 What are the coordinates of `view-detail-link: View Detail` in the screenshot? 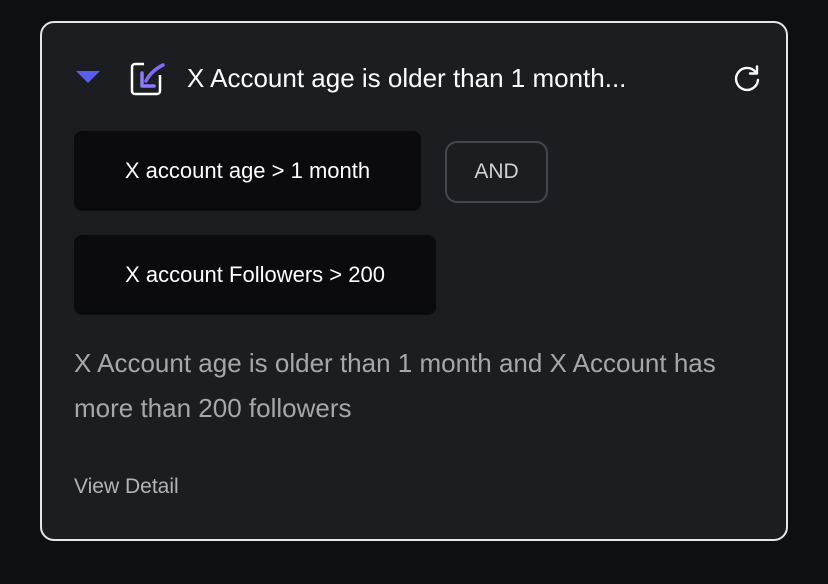 It's located at (126, 487).